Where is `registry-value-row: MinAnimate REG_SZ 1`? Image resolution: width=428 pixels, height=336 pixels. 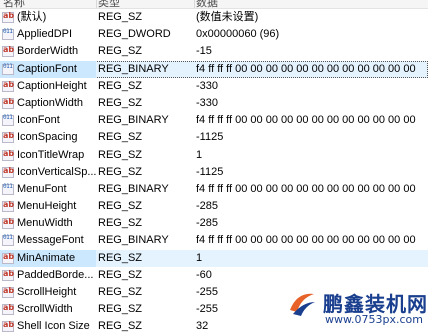
registry-value-row: MinAnimate REG_SZ 1 is located at coordinates (214, 258).